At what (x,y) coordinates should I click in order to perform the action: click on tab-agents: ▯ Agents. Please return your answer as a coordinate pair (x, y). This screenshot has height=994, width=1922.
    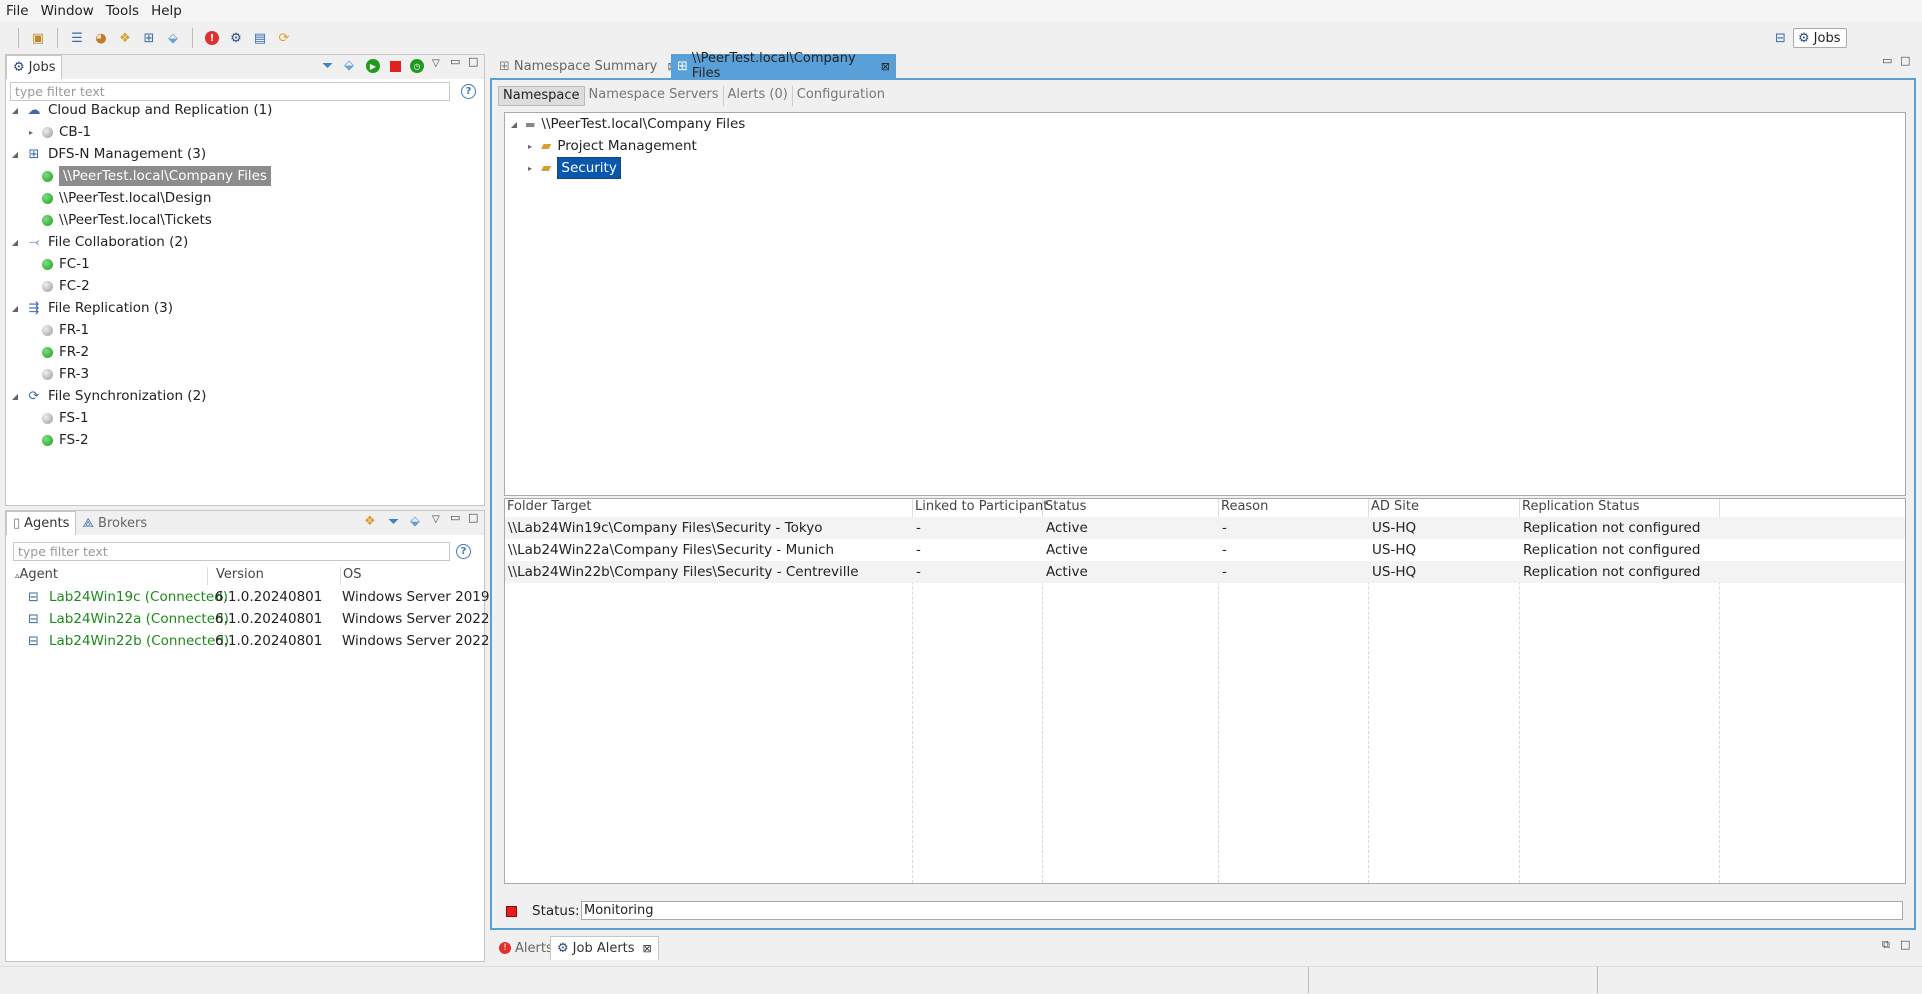
    Looking at the image, I should click on (41, 523).